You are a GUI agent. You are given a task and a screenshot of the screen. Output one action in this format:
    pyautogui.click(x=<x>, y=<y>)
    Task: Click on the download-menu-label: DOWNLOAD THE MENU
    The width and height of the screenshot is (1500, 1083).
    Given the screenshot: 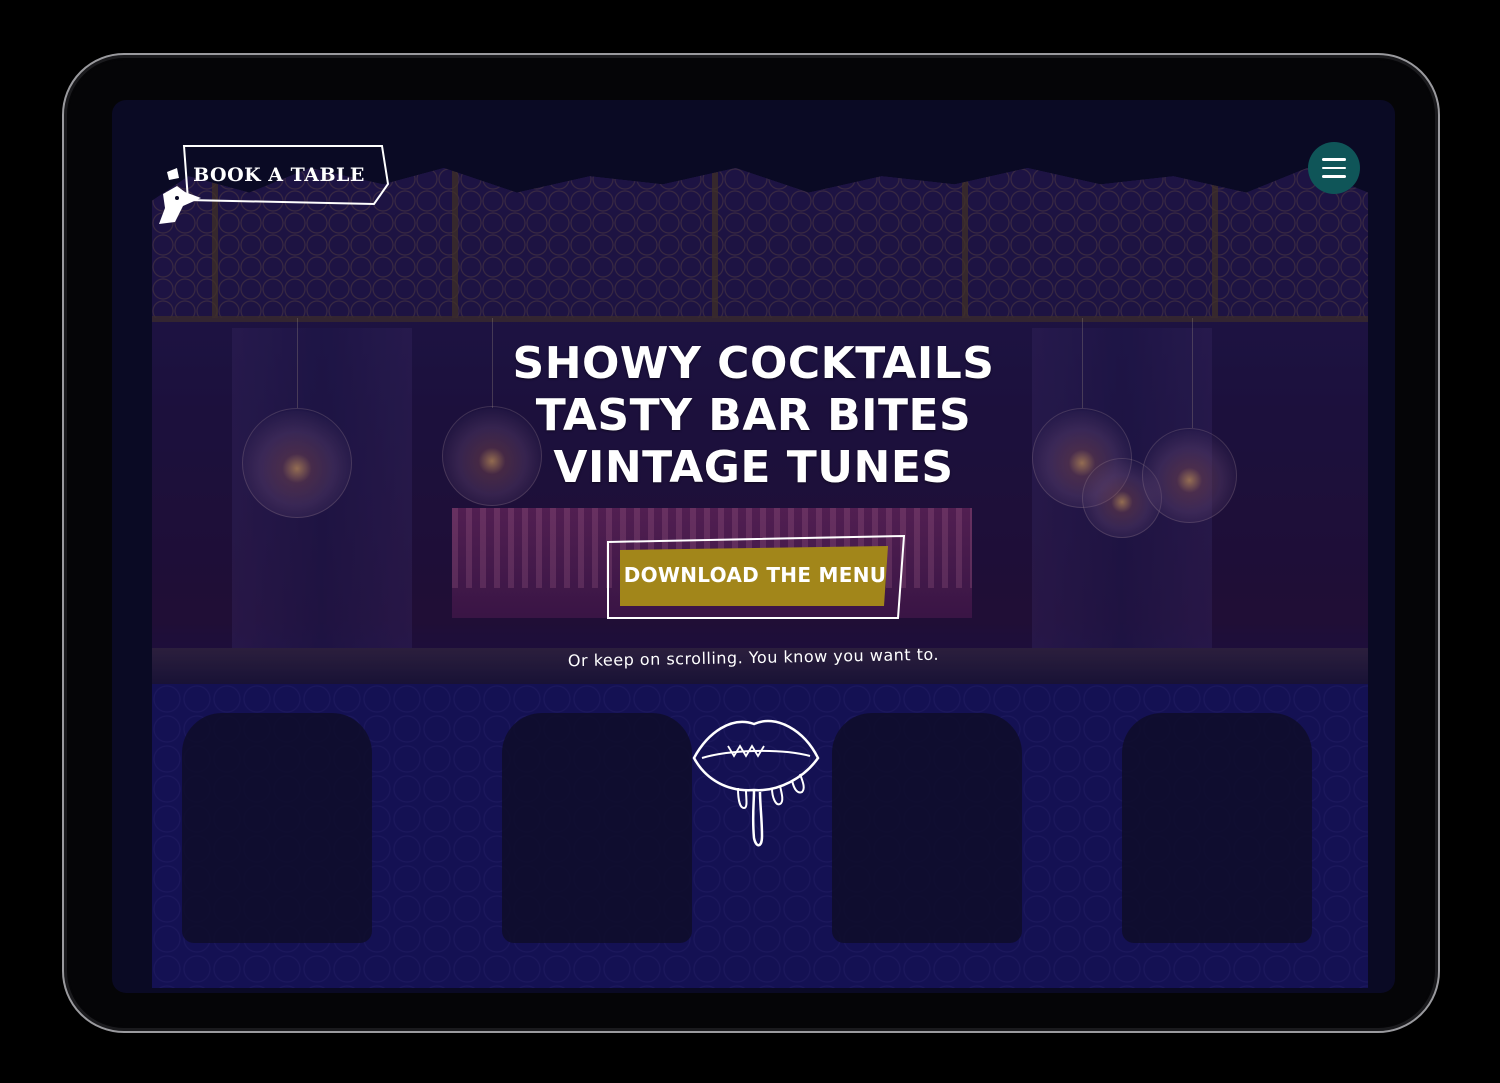 What is the action you would take?
    pyautogui.click(x=755, y=575)
    